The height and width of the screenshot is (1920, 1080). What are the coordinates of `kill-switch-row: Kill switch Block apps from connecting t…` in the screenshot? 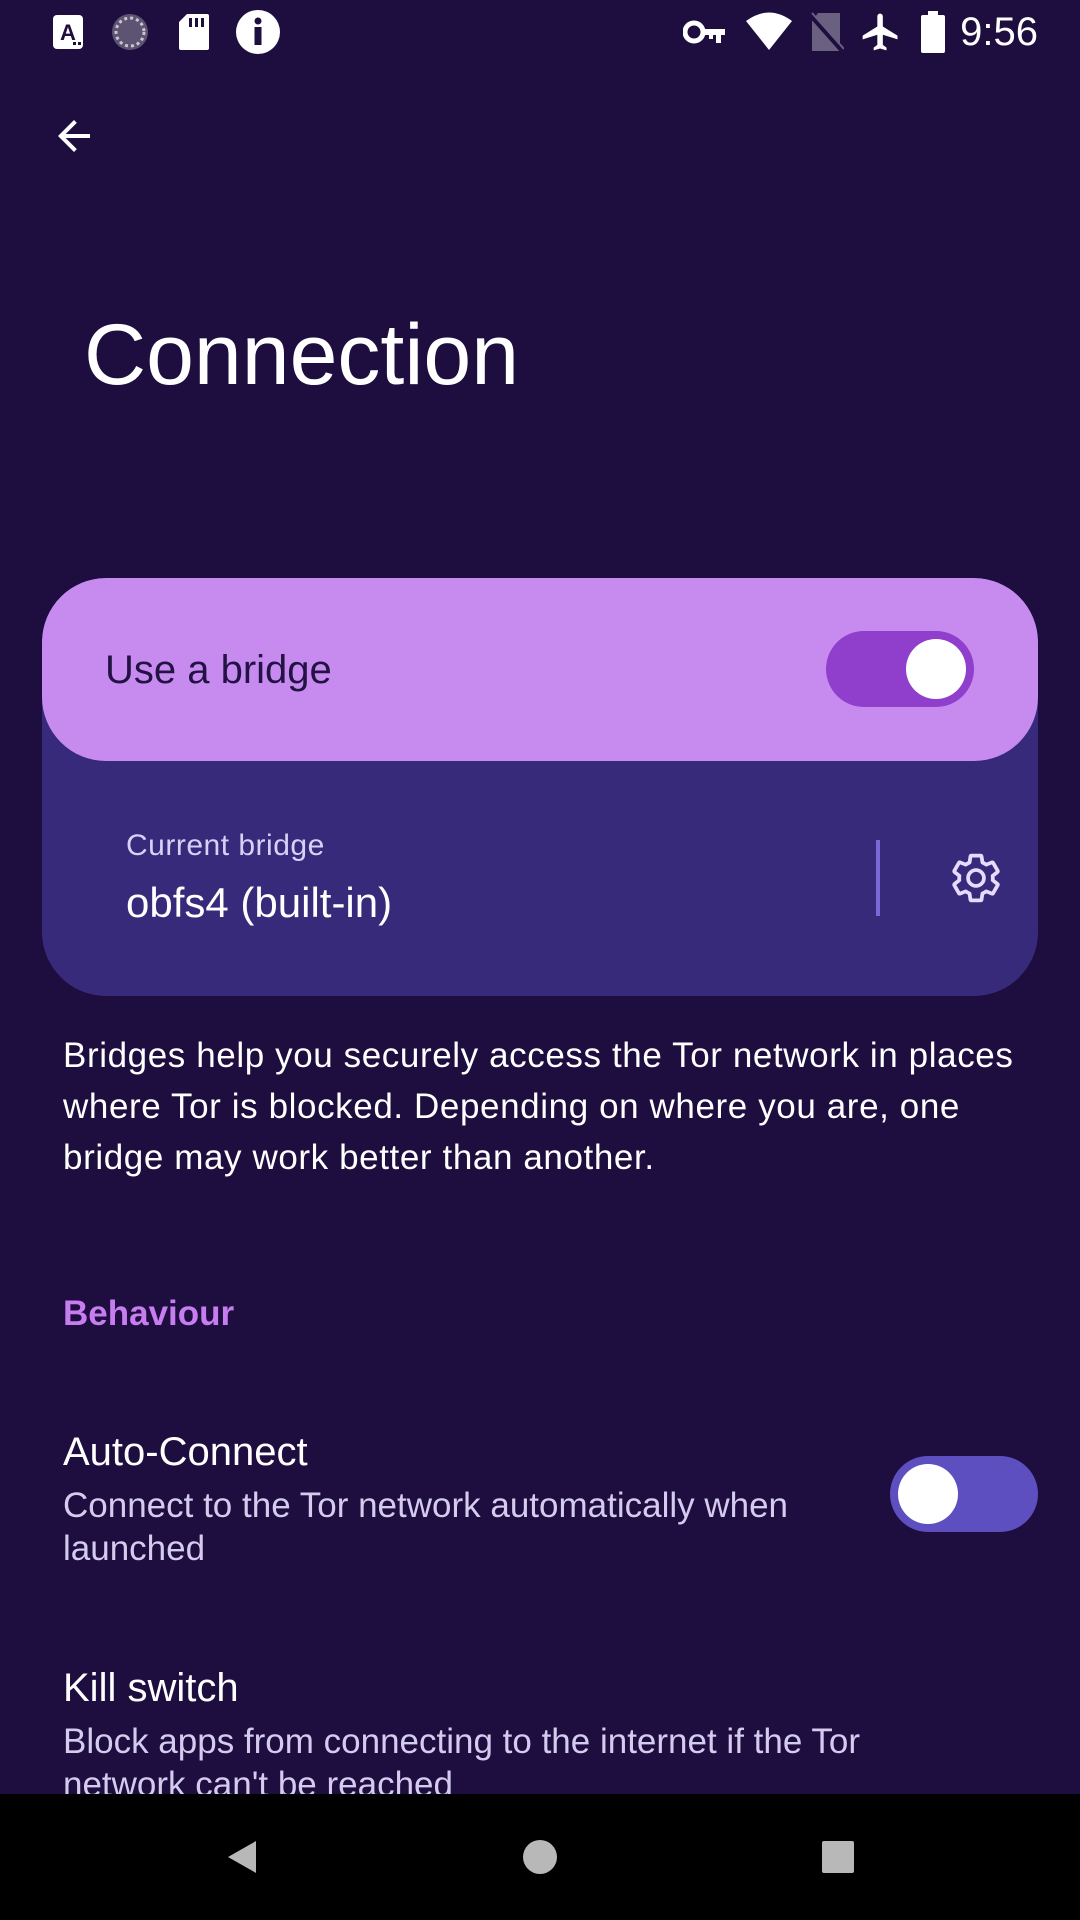 It's located at (540, 1727).